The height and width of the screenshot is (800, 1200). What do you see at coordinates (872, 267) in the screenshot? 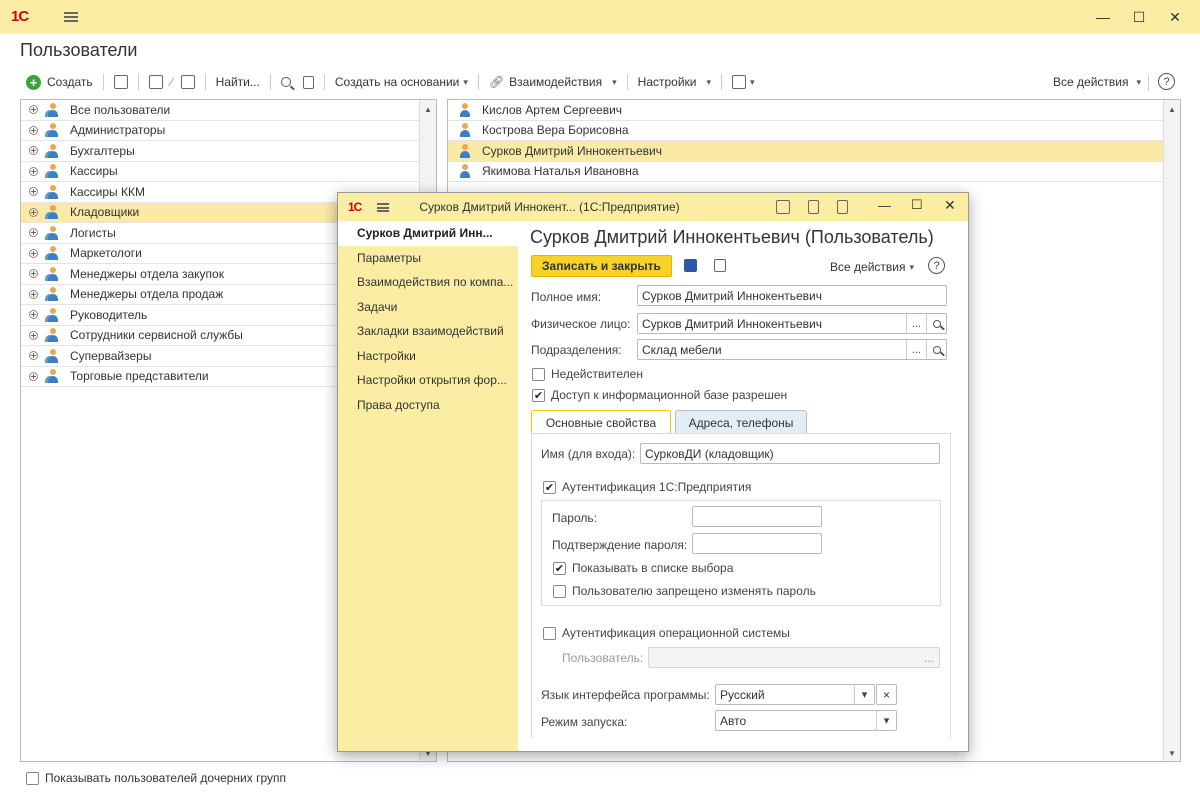
I see `dialog-all-actions-button: Все действия ▾` at bounding box center [872, 267].